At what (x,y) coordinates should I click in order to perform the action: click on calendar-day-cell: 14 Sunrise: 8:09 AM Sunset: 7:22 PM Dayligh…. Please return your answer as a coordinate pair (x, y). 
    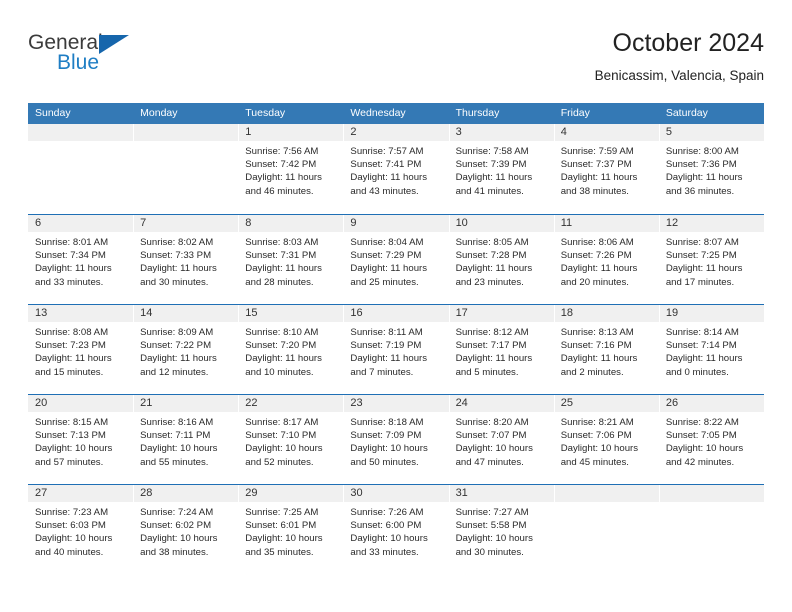
    Looking at the image, I should click on (186, 349).